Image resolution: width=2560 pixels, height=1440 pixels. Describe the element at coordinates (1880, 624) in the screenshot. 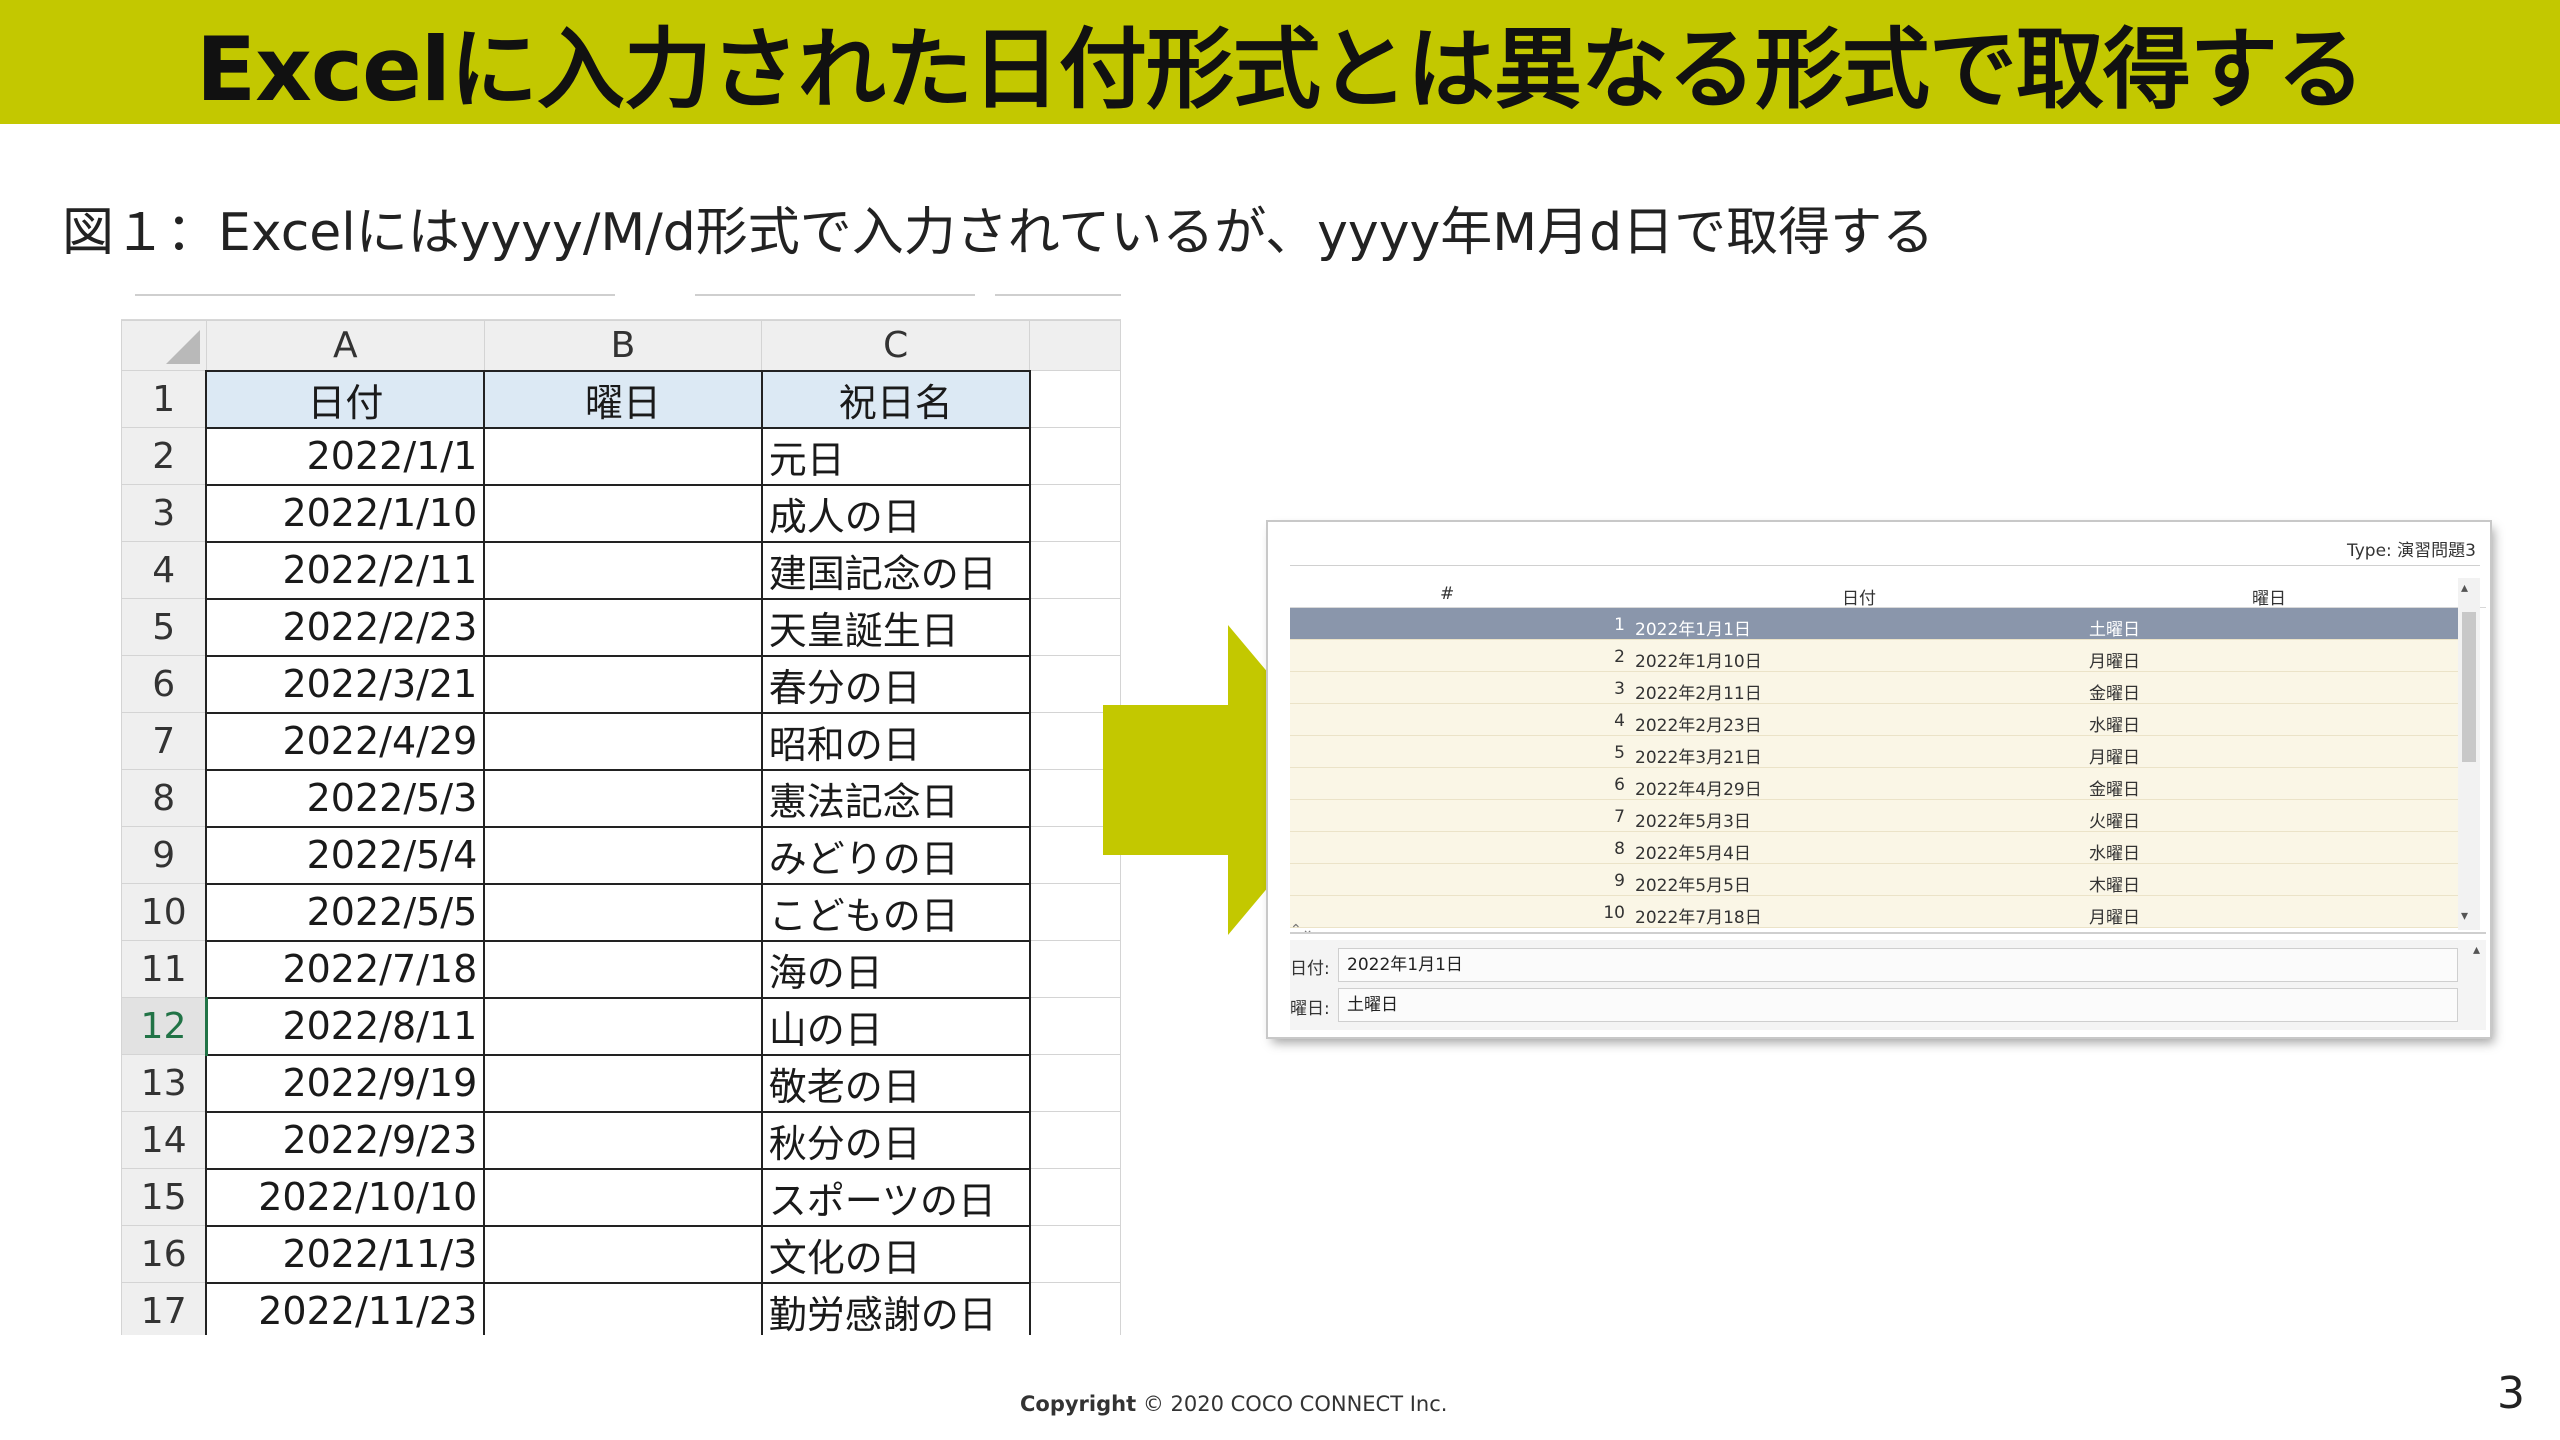

I see `grid-row: 1 2022年1月1日 土曜日` at that location.